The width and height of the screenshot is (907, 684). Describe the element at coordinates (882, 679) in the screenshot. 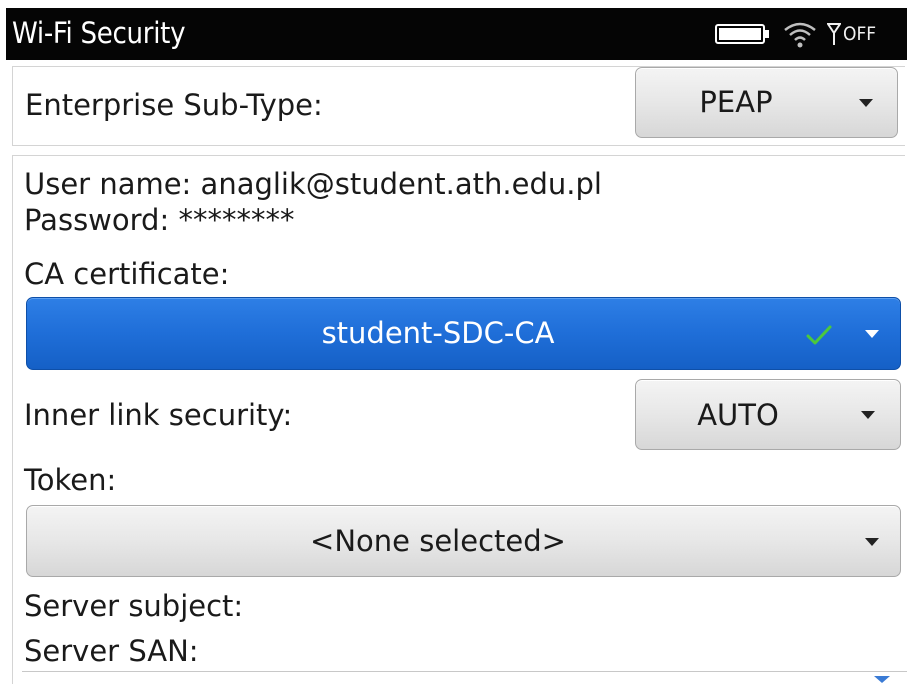

I see `scroll-down-indicator-icon` at that location.